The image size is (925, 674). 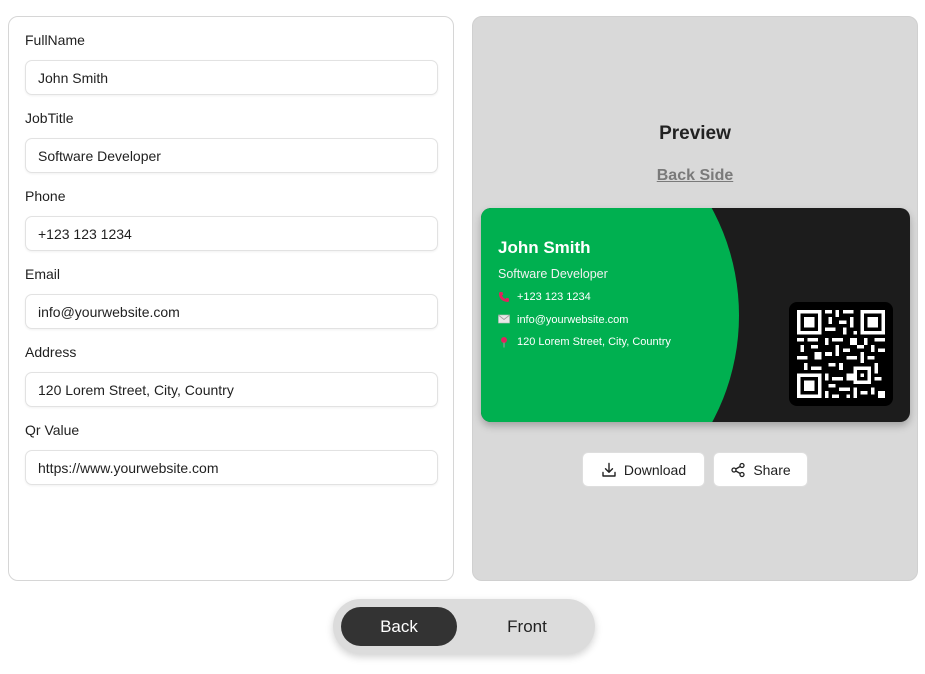 What do you see at coordinates (609, 469) in the screenshot?
I see `download-icon` at bounding box center [609, 469].